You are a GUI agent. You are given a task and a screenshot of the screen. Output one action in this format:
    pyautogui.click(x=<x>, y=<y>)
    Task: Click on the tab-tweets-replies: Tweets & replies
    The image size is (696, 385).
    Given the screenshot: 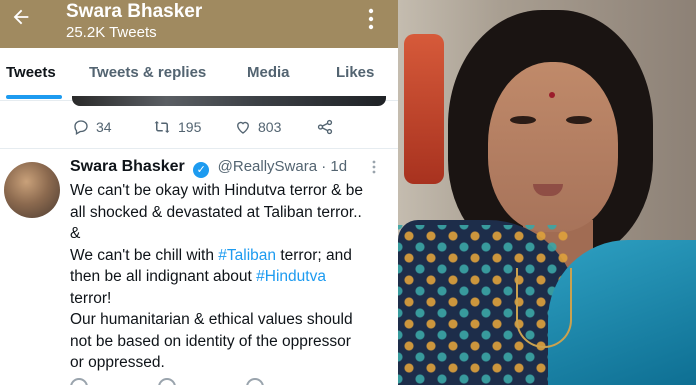 What is the action you would take?
    pyautogui.click(x=147, y=72)
    